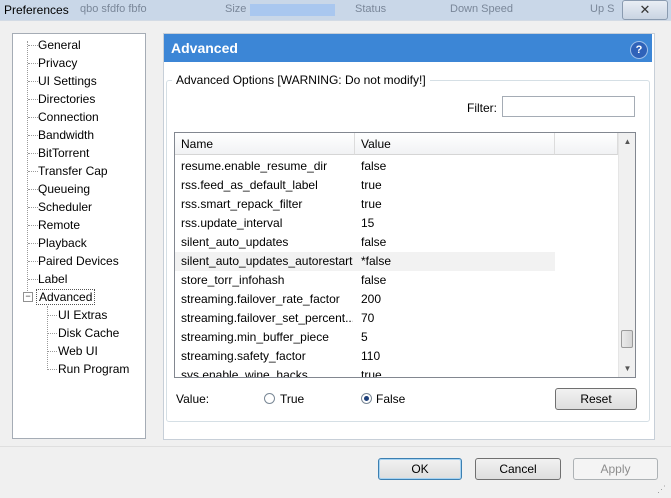 This screenshot has height=498, width=671. I want to click on tree-item-paired-devices: Paired Devices, so click(78, 261).